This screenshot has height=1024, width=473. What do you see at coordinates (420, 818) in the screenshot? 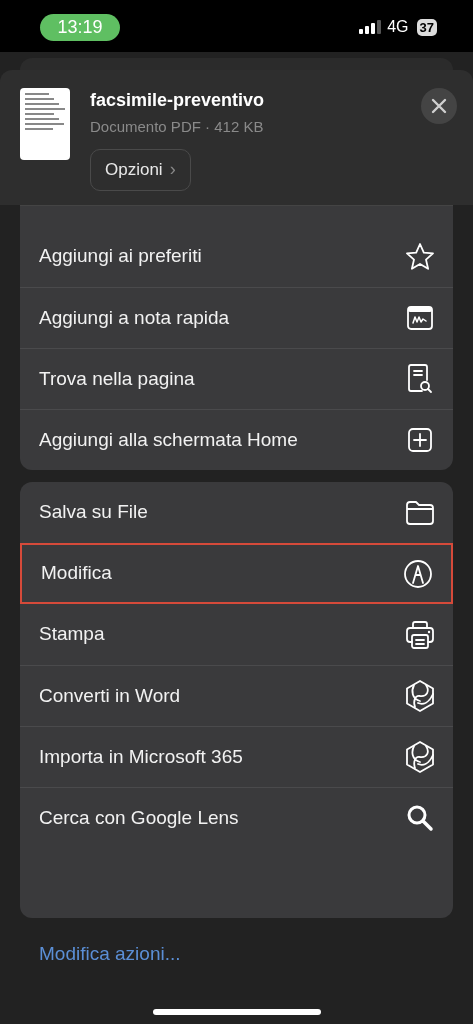
I see `search-icon` at bounding box center [420, 818].